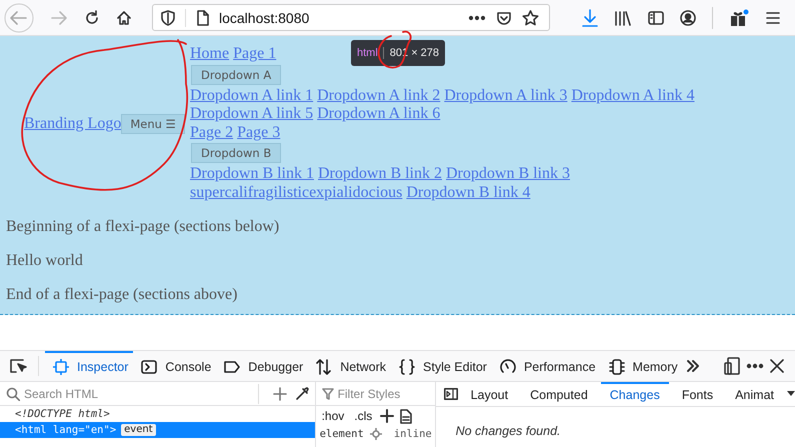 This screenshot has height=447, width=795. What do you see at coordinates (13, 393) in the screenshot?
I see `search-icon` at bounding box center [13, 393].